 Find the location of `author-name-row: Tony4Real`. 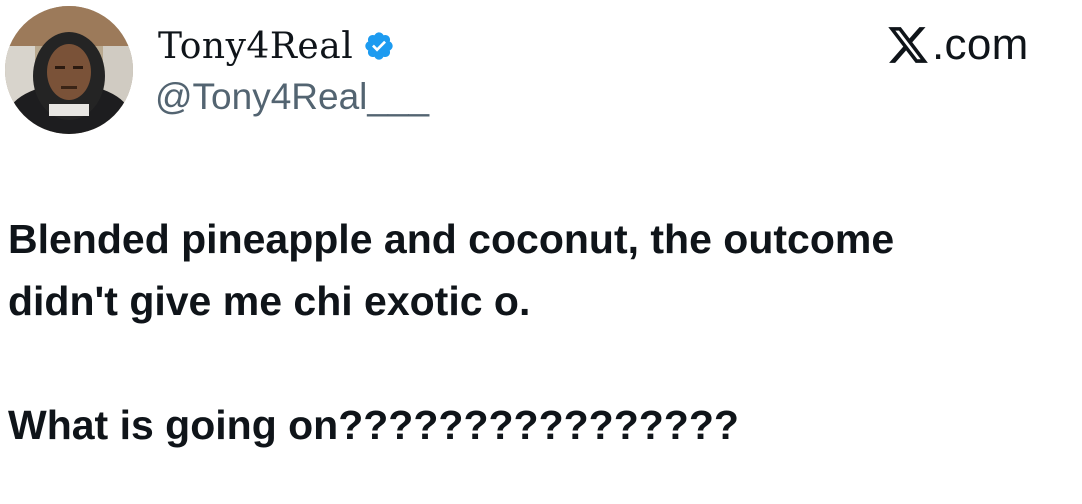

author-name-row: Tony4Real is located at coordinates (276, 46).